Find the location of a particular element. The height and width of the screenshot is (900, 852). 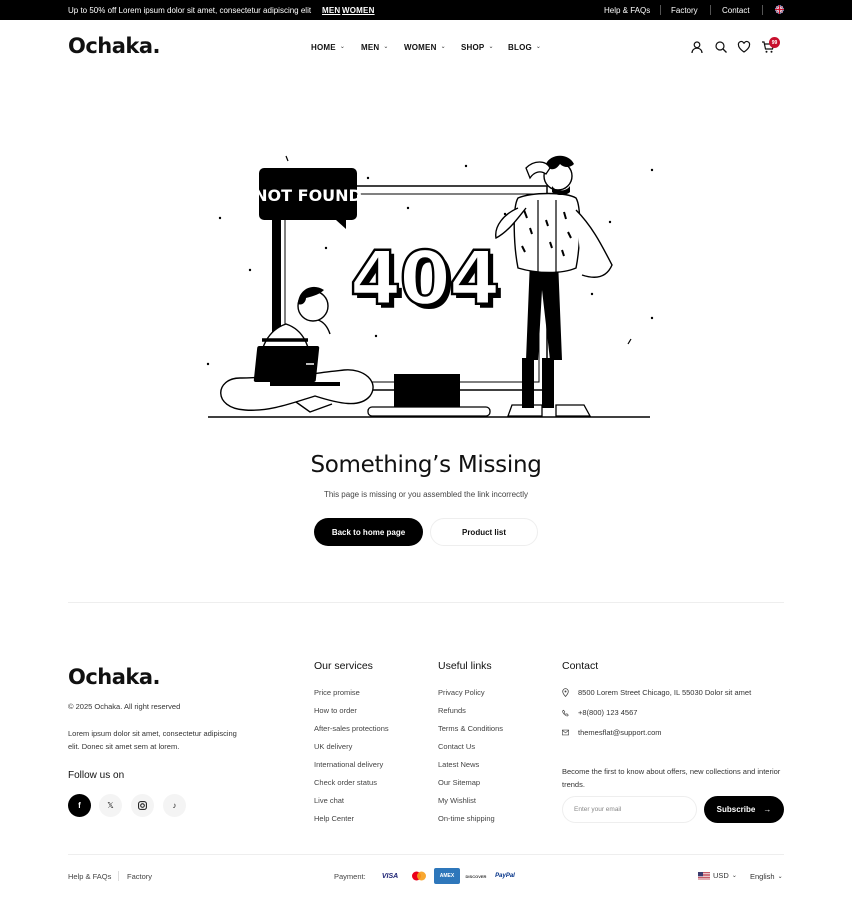

phone-icon is located at coordinates (565, 712).